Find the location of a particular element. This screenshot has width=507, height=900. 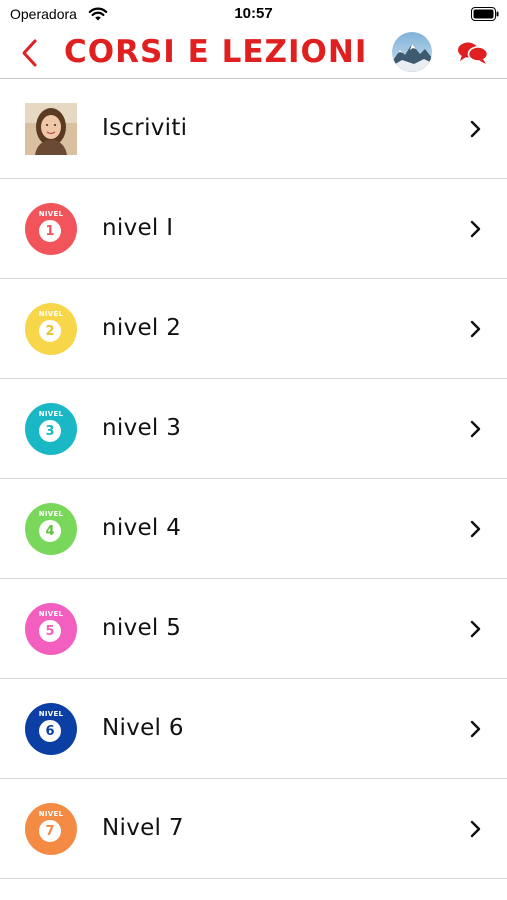

list-item-label: Iscriviti is located at coordinates (145, 128).